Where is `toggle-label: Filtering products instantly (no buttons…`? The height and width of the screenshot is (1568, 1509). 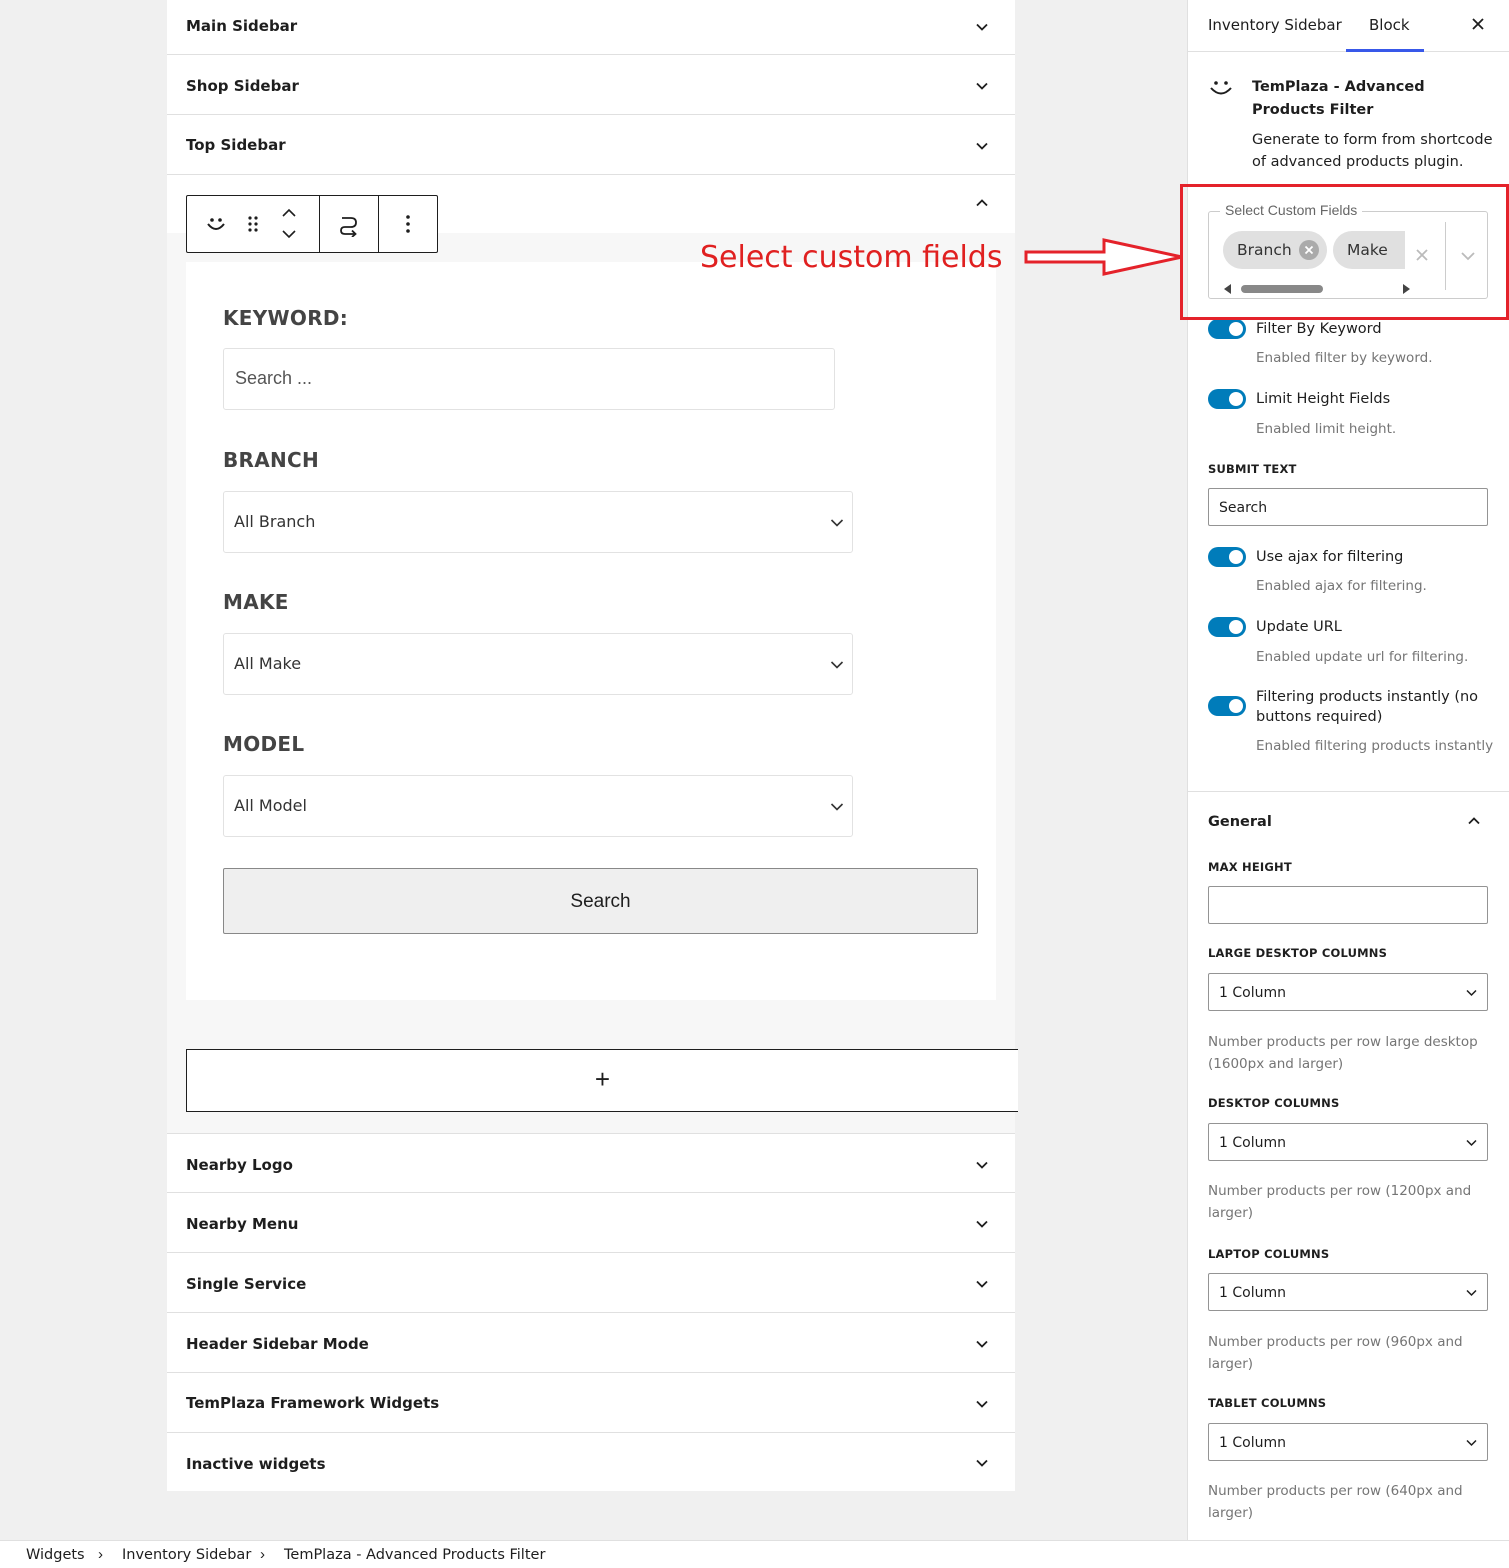 toggle-label: Filtering products instantly (no buttons… is located at coordinates (1367, 707).